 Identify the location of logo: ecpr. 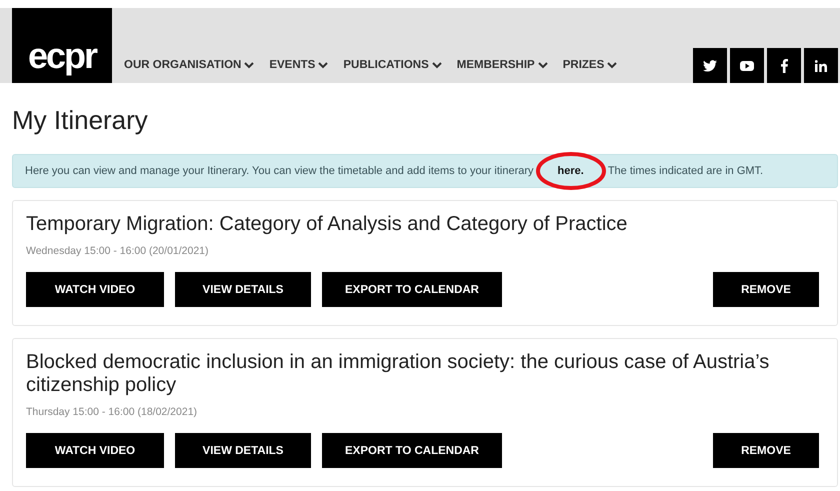
(62, 45).